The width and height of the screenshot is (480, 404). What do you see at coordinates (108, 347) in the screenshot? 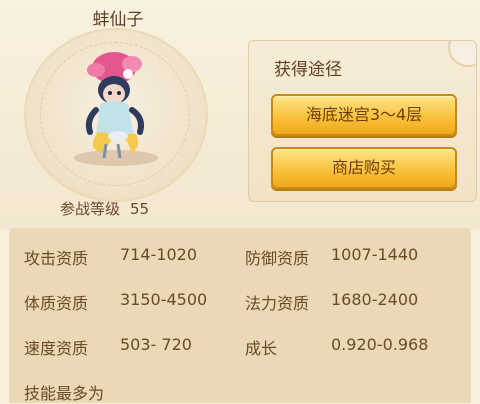
I see `stat-speed: 速度资质 503- 720` at bounding box center [108, 347].